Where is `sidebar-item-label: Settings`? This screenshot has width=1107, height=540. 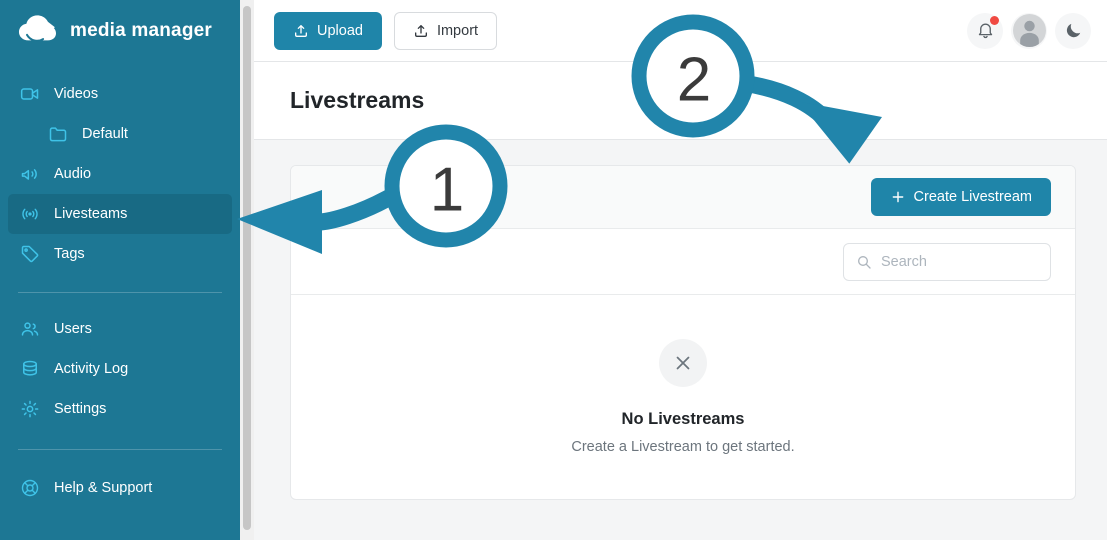 sidebar-item-label: Settings is located at coordinates (80, 409).